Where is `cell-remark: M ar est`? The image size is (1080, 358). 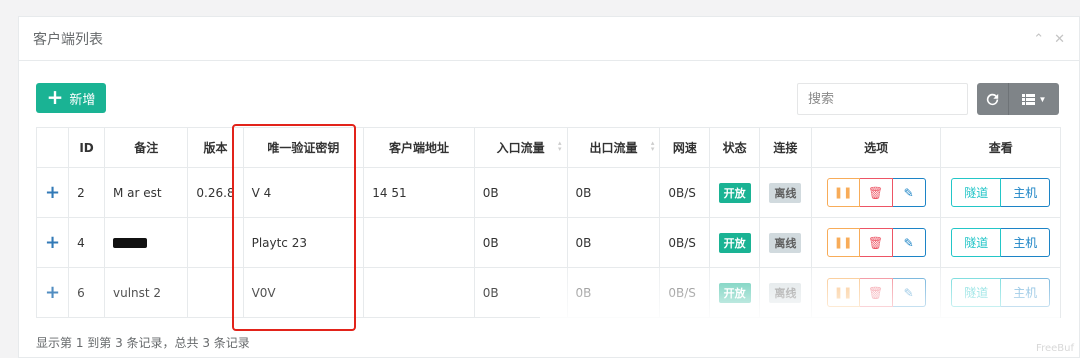
cell-remark: M ar est is located at coordinates (146, 192).